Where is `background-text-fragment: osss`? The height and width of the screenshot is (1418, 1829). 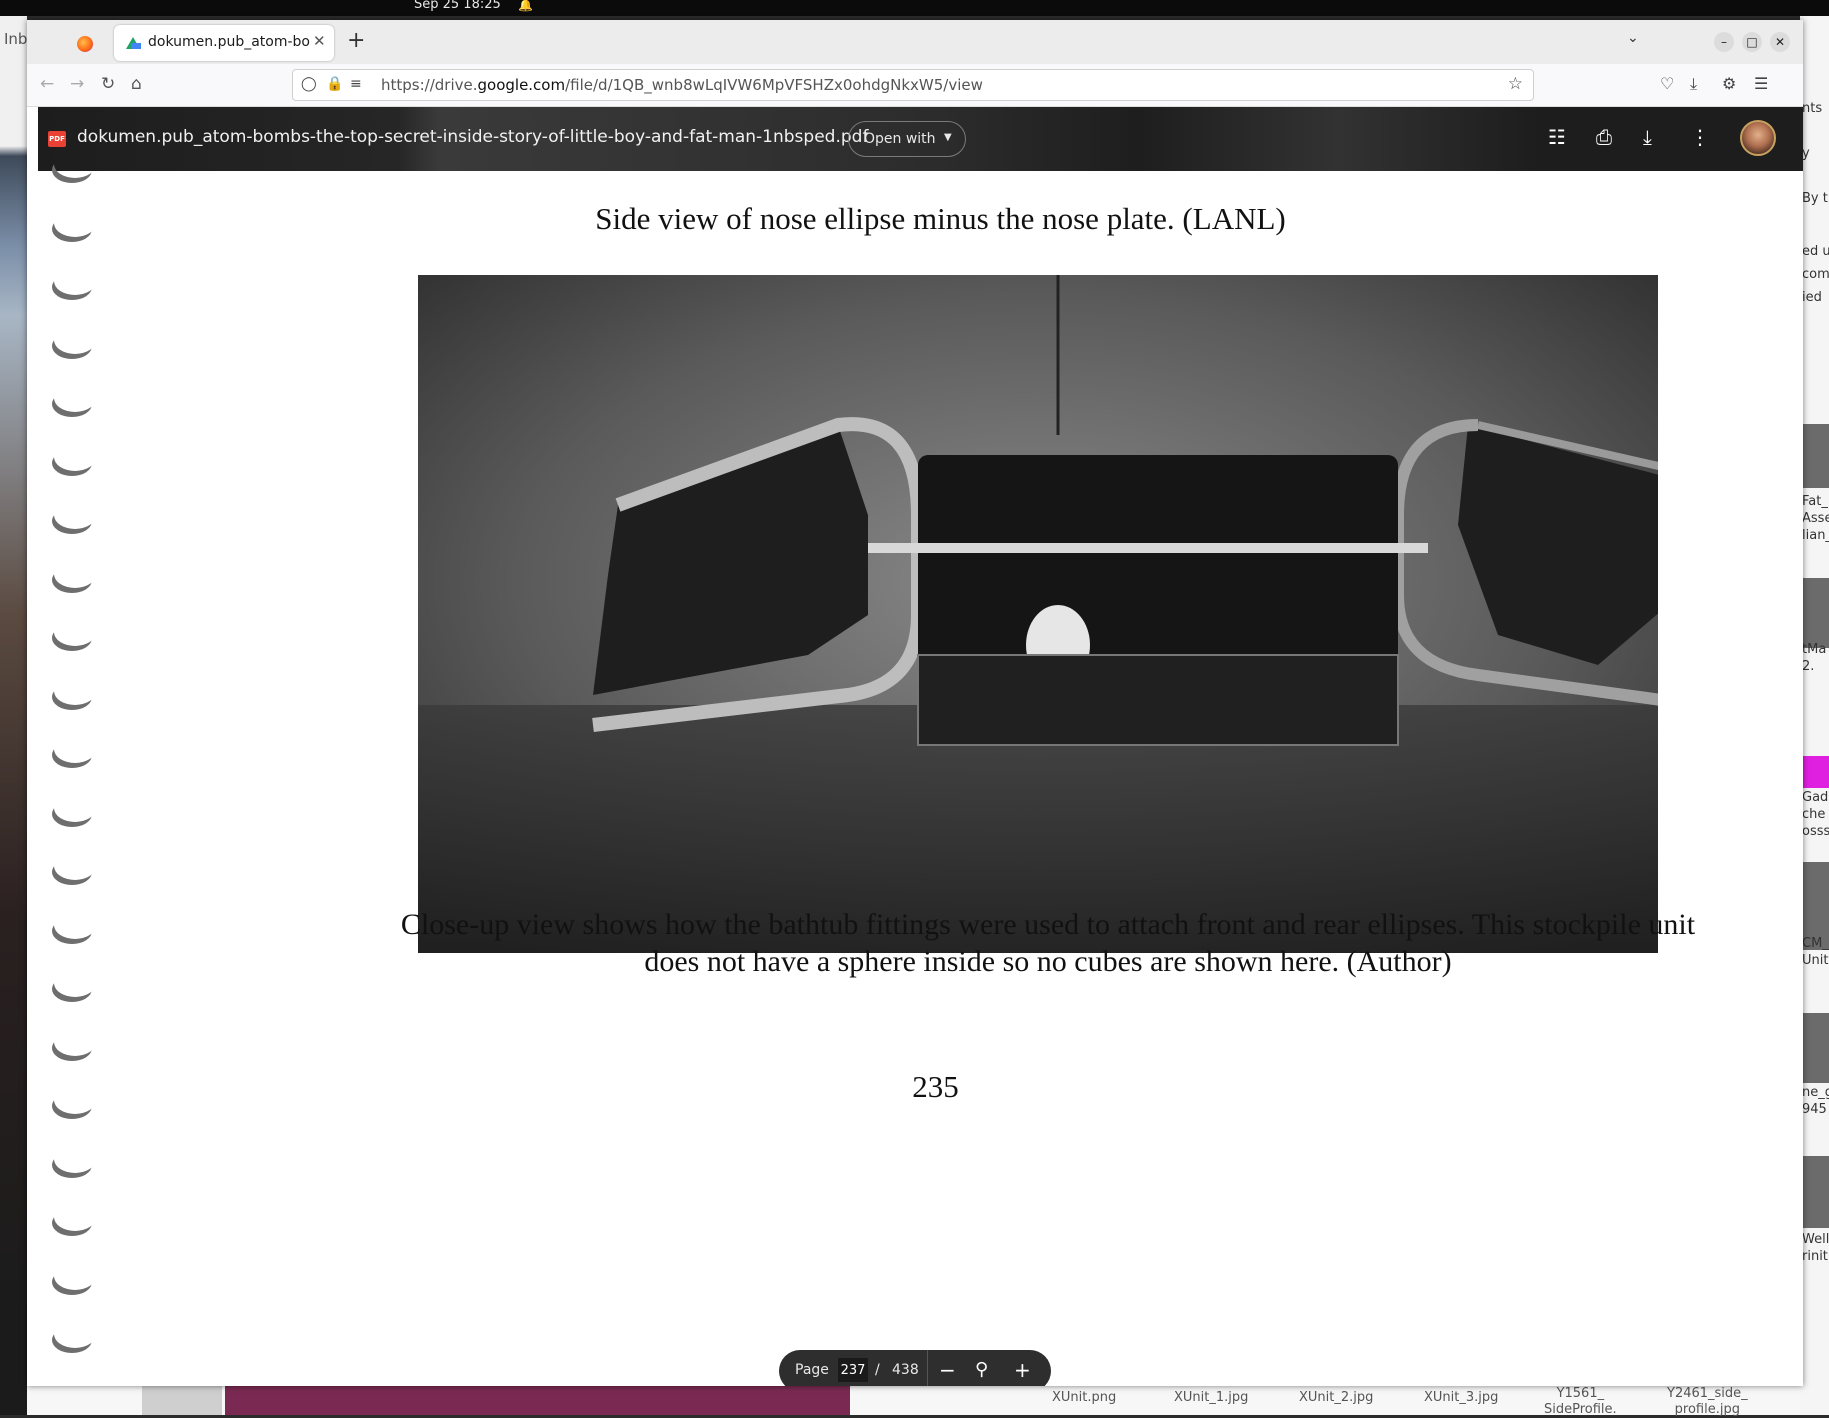
background-text-fragment: osss is located at coordinates (1815, 831).